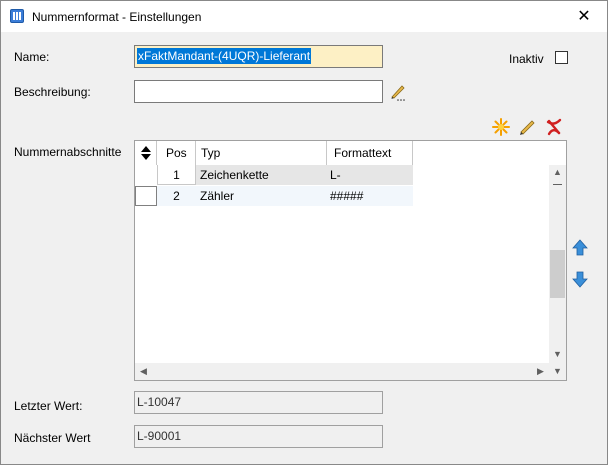 This screenshot has width=608, height=465. What do you see at coordinates (561, 57) in the screenshot?
I see `inactive-checkbox` at bounding box center [561, 57].